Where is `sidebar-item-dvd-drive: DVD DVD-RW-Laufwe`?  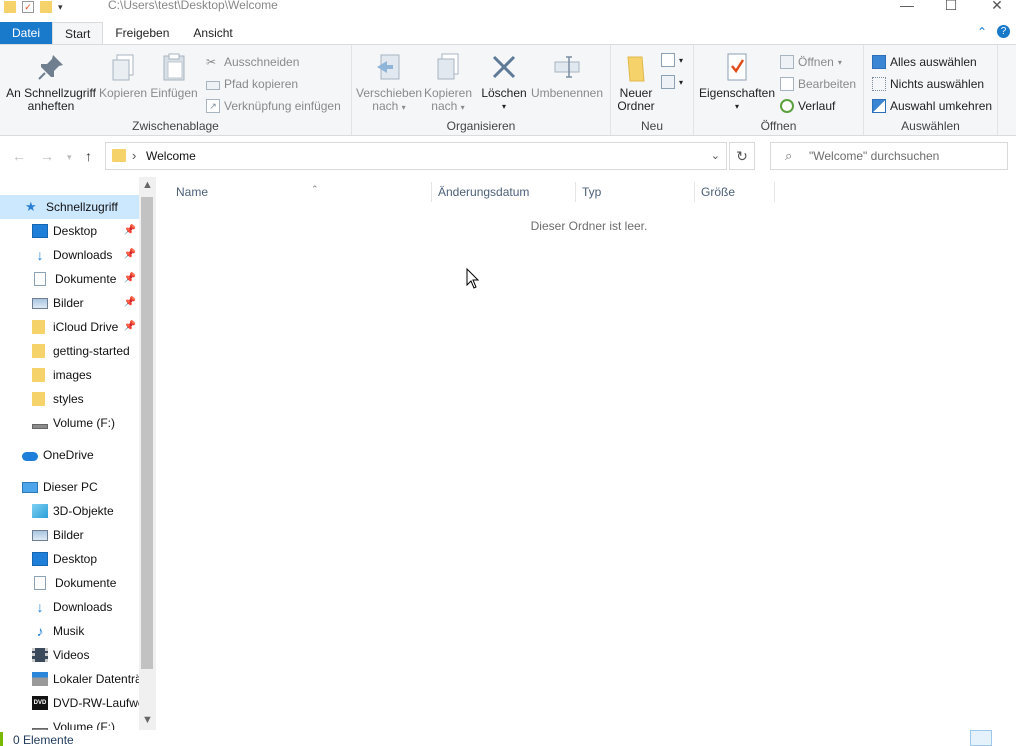 sidebar-item-dvd-drive: DVD DVD-RW-Laufwe is located at coordinates (69, 703).